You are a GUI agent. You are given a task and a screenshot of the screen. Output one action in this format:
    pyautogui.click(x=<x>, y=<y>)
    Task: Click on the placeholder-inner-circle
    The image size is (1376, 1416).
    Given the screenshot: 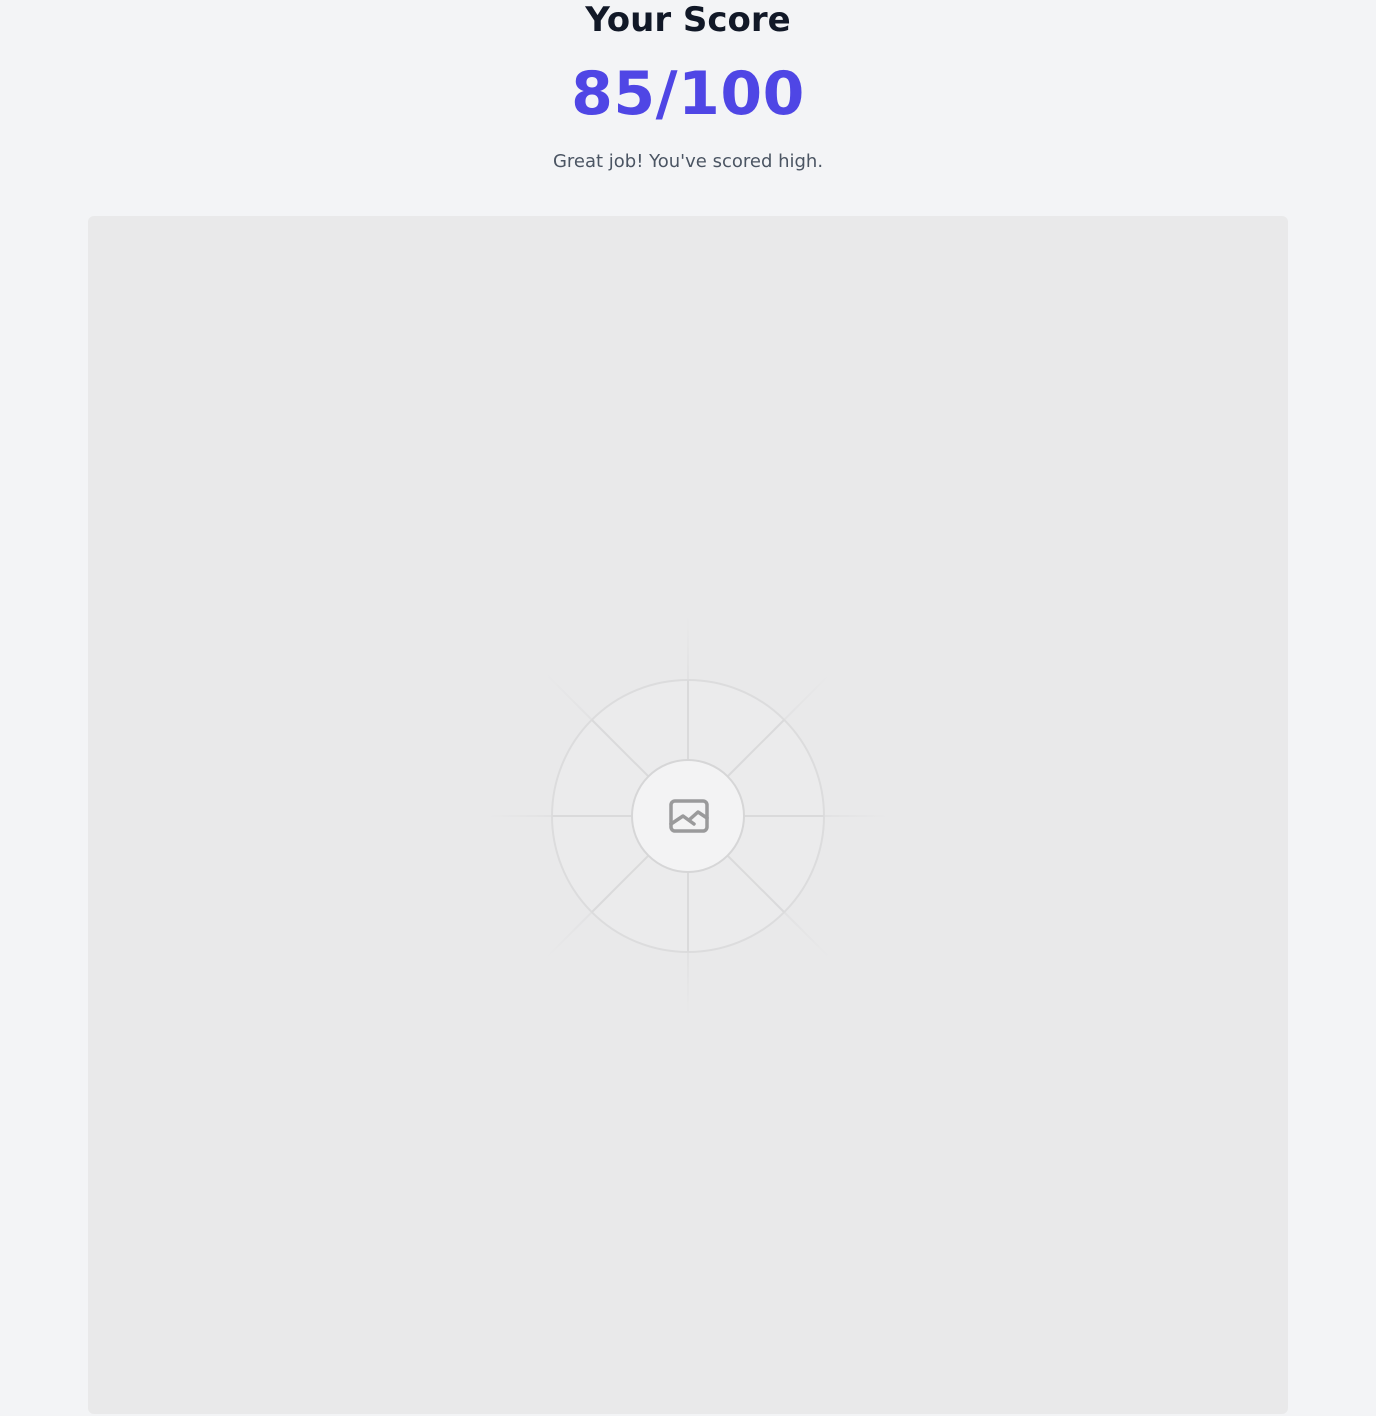 What is the action you would take?
    pyautogui.click(x=688, y=816)
    